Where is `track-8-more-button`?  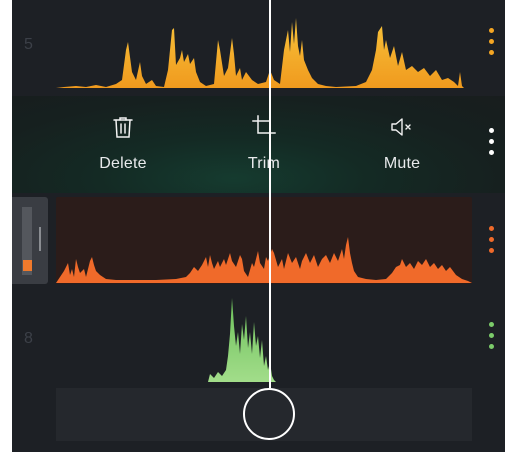 track-8-more-button is located at coordinates (493, 338).